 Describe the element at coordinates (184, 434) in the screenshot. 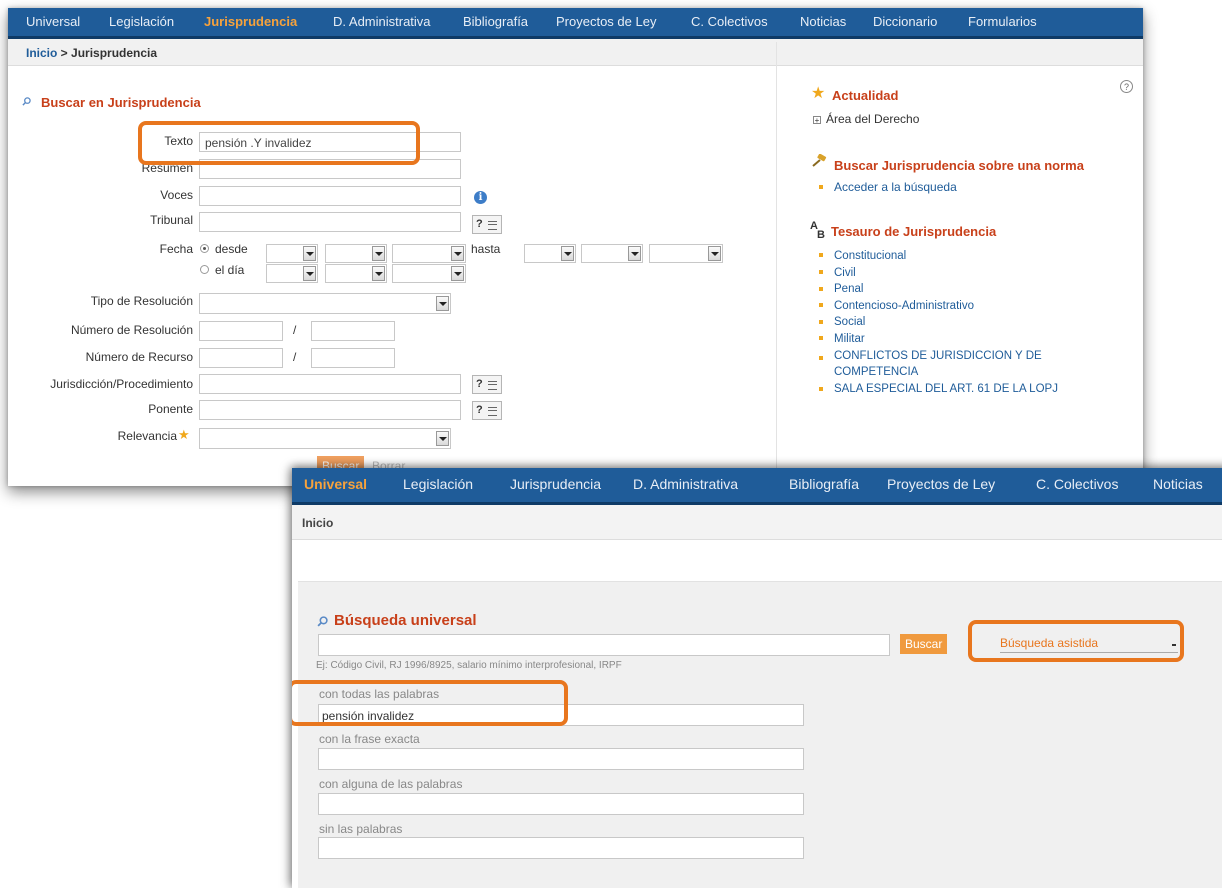

I see `star-icon: ★` at that location.